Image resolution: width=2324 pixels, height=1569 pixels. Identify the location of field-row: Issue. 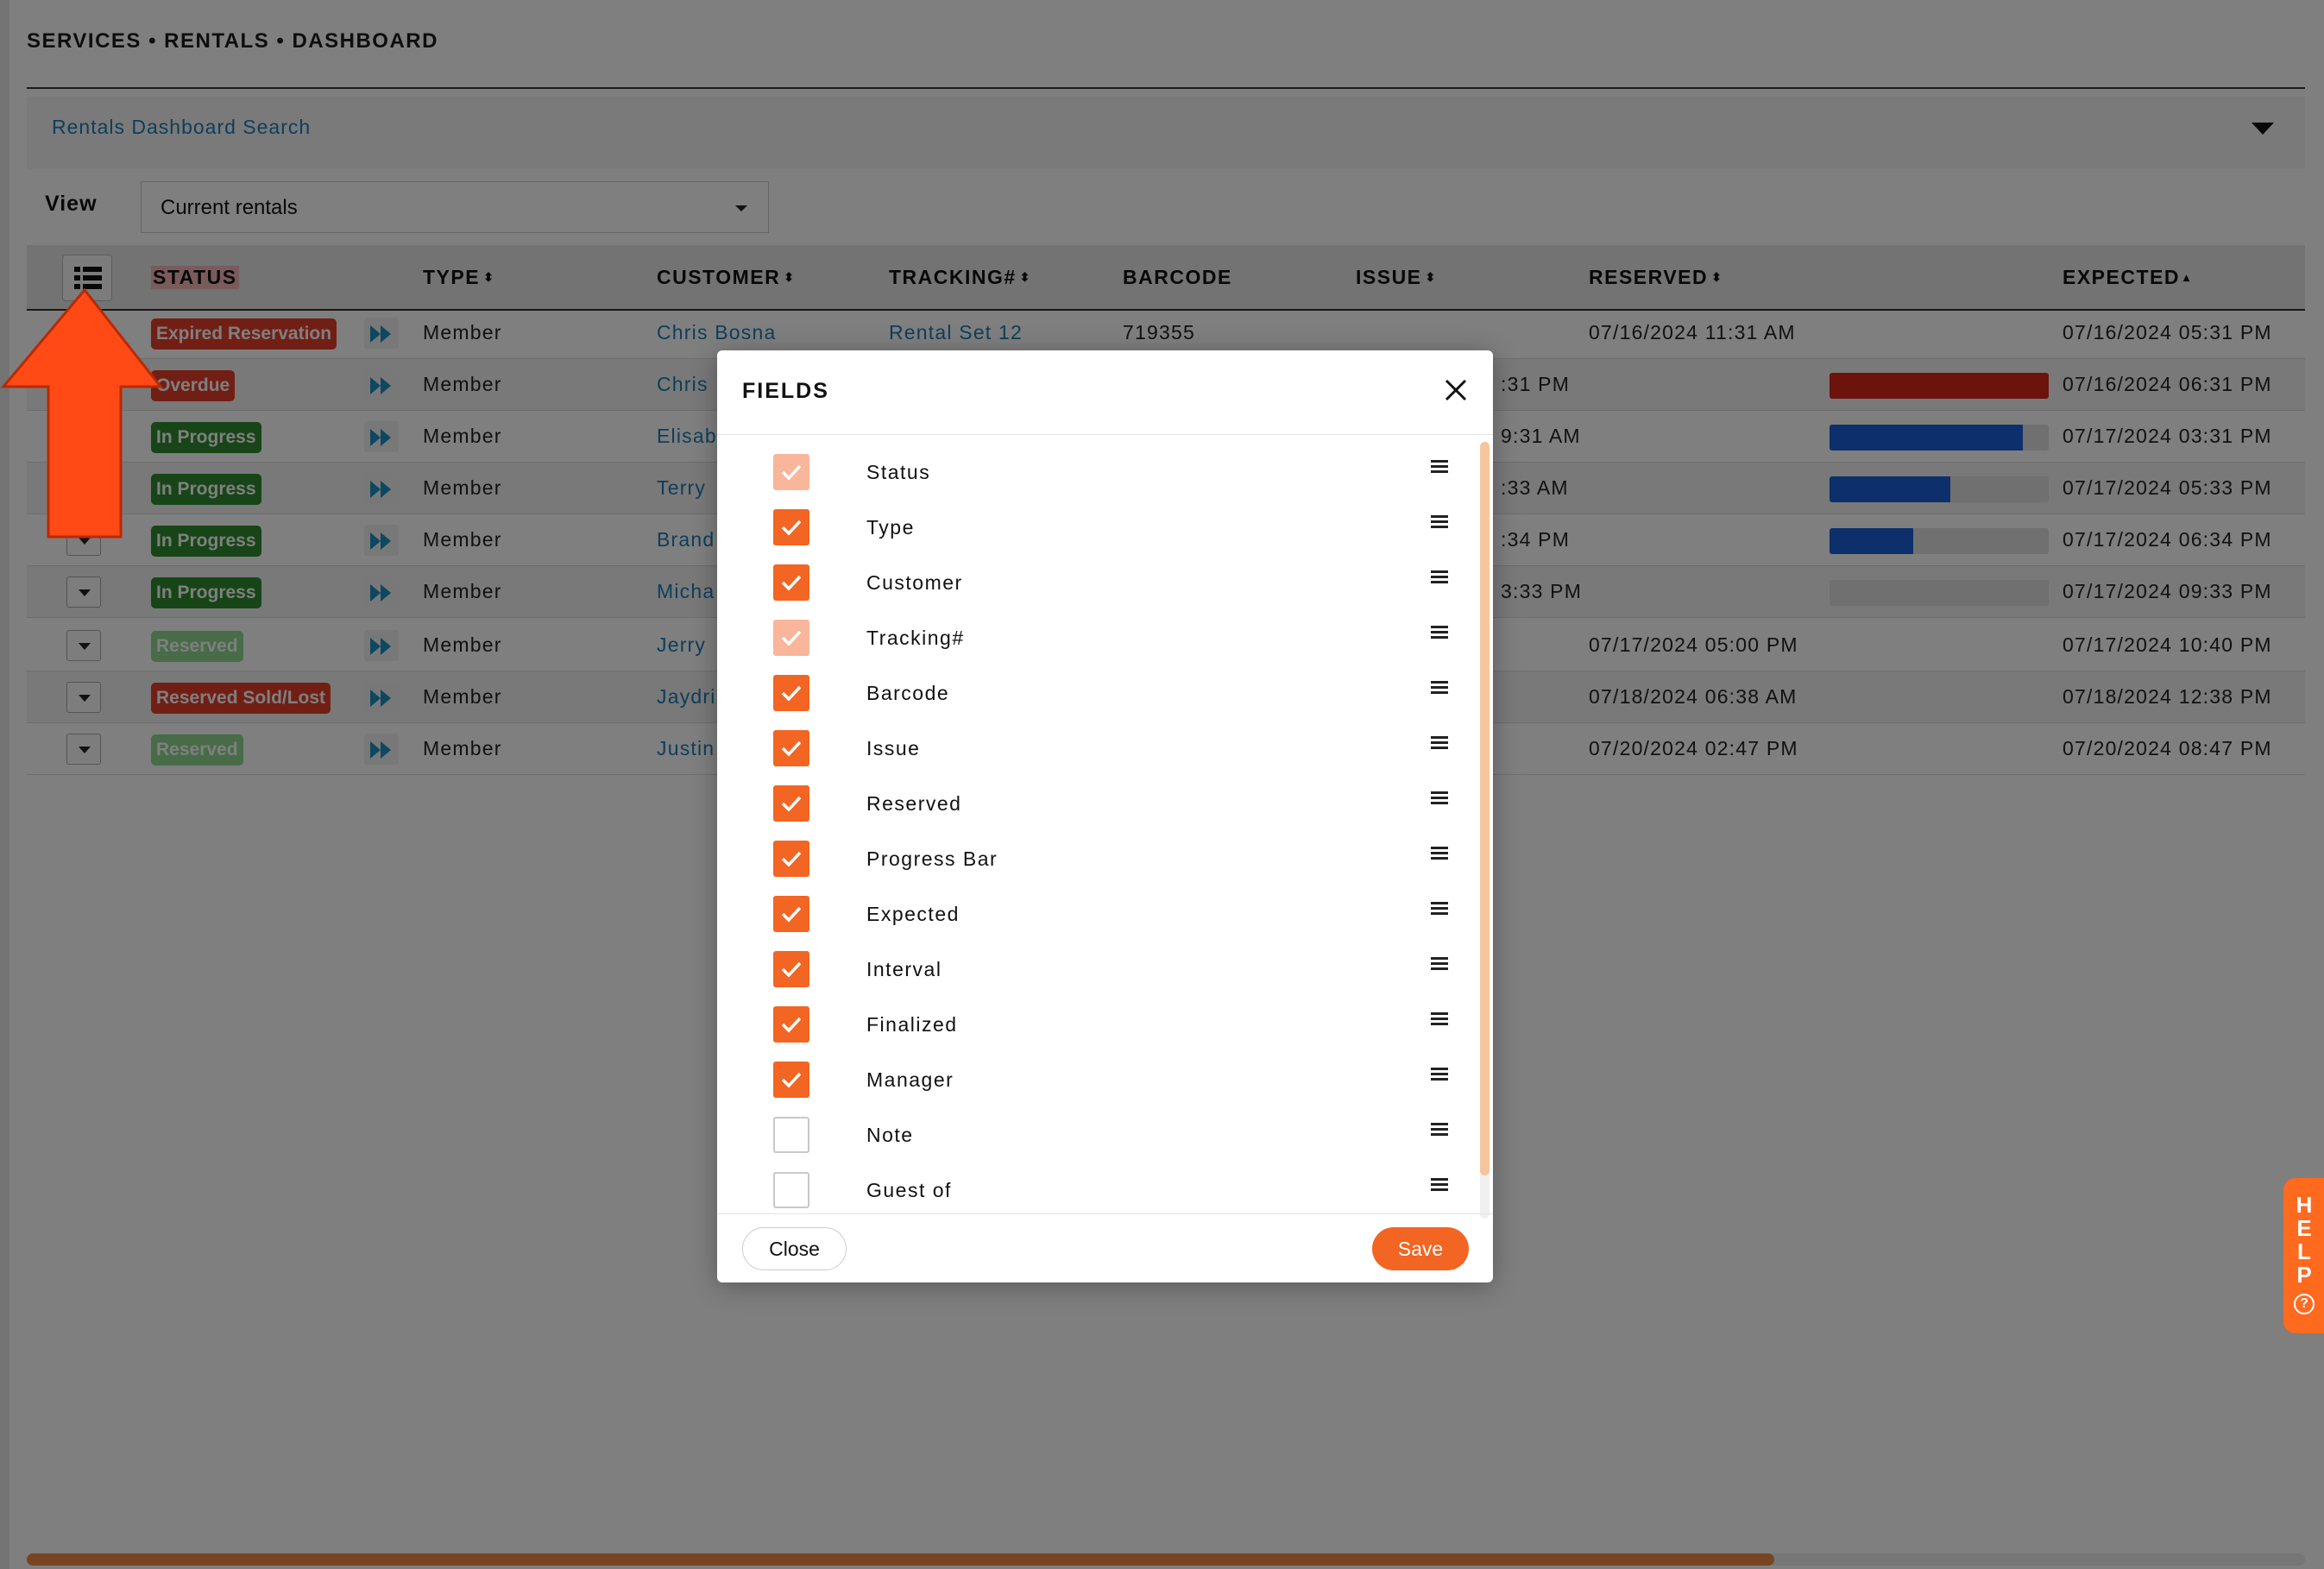
(1097, 746).